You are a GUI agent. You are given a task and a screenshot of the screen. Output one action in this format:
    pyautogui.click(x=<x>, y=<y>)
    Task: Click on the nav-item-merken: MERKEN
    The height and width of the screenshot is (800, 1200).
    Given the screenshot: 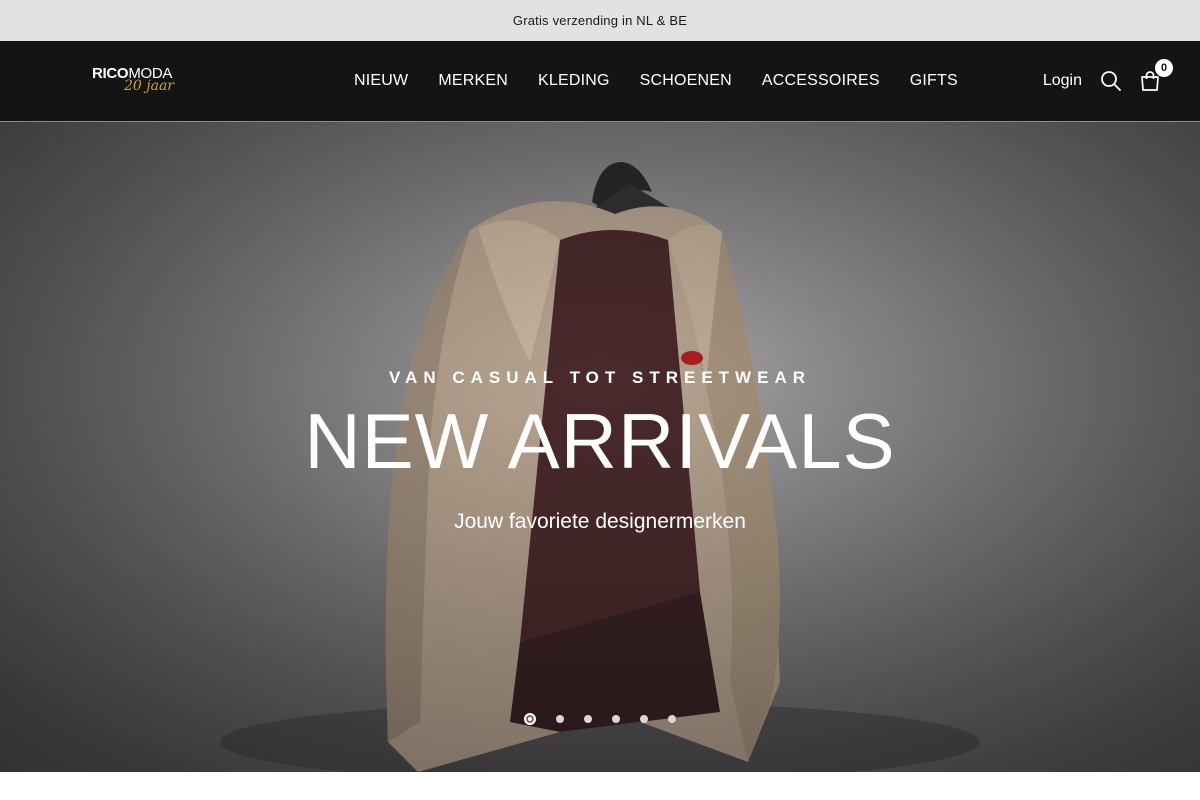 What is the action you would take?
    pyautogui.click(x=473, y=81)
    